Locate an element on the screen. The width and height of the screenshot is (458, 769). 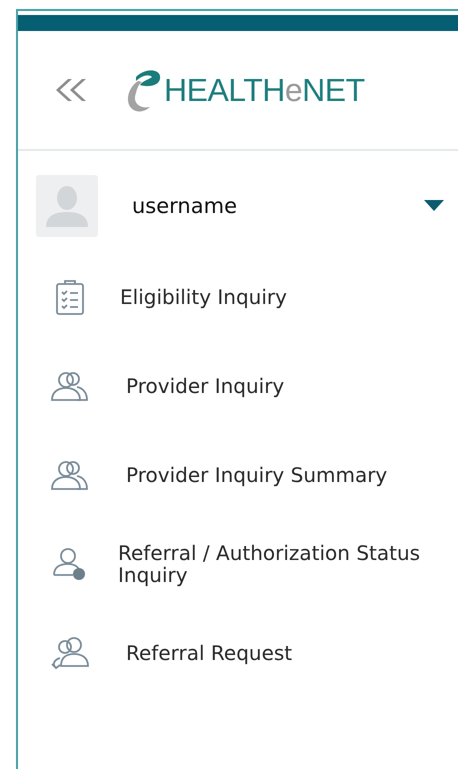
caret-icon is located at coordinates (434, 206).